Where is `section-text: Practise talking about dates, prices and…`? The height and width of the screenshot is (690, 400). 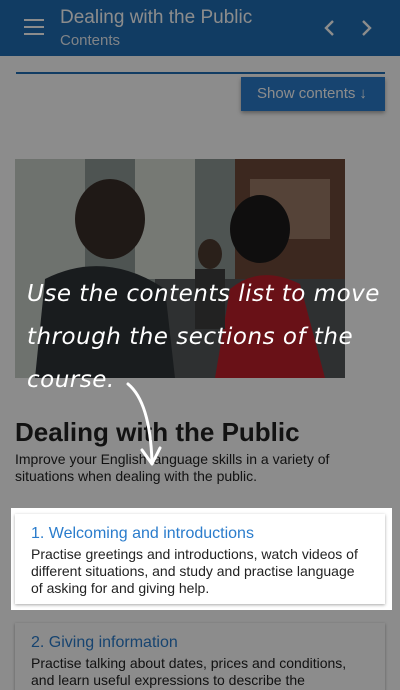
section-text: Practise talking about dates, prices and… is located at coordinates (189, 671).